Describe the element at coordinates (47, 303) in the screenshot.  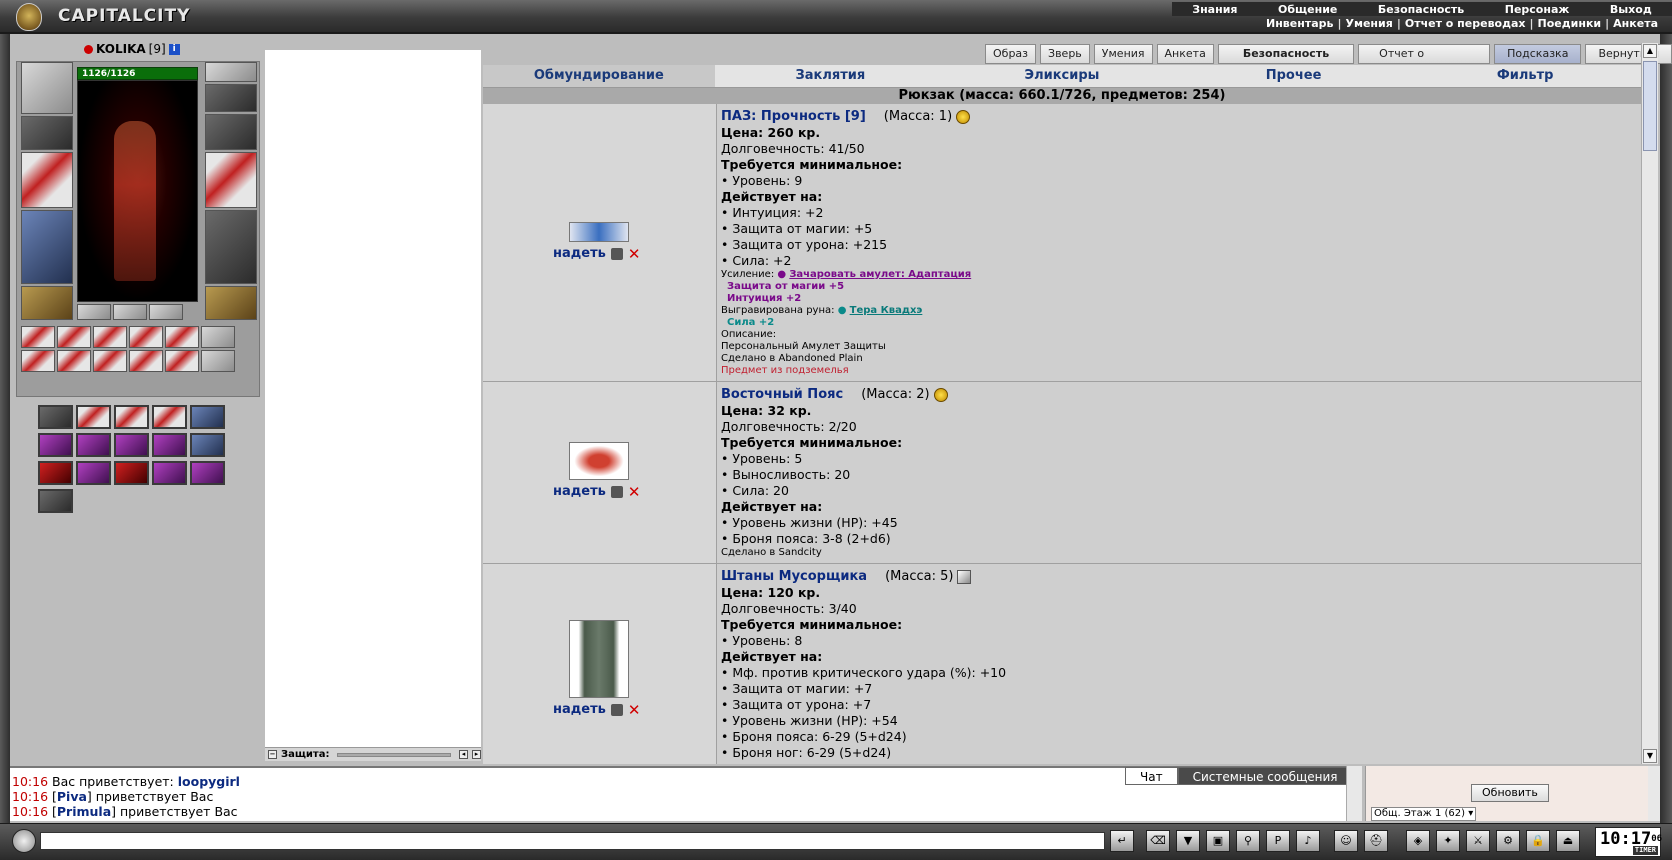
I see `belt-slot` at that location.